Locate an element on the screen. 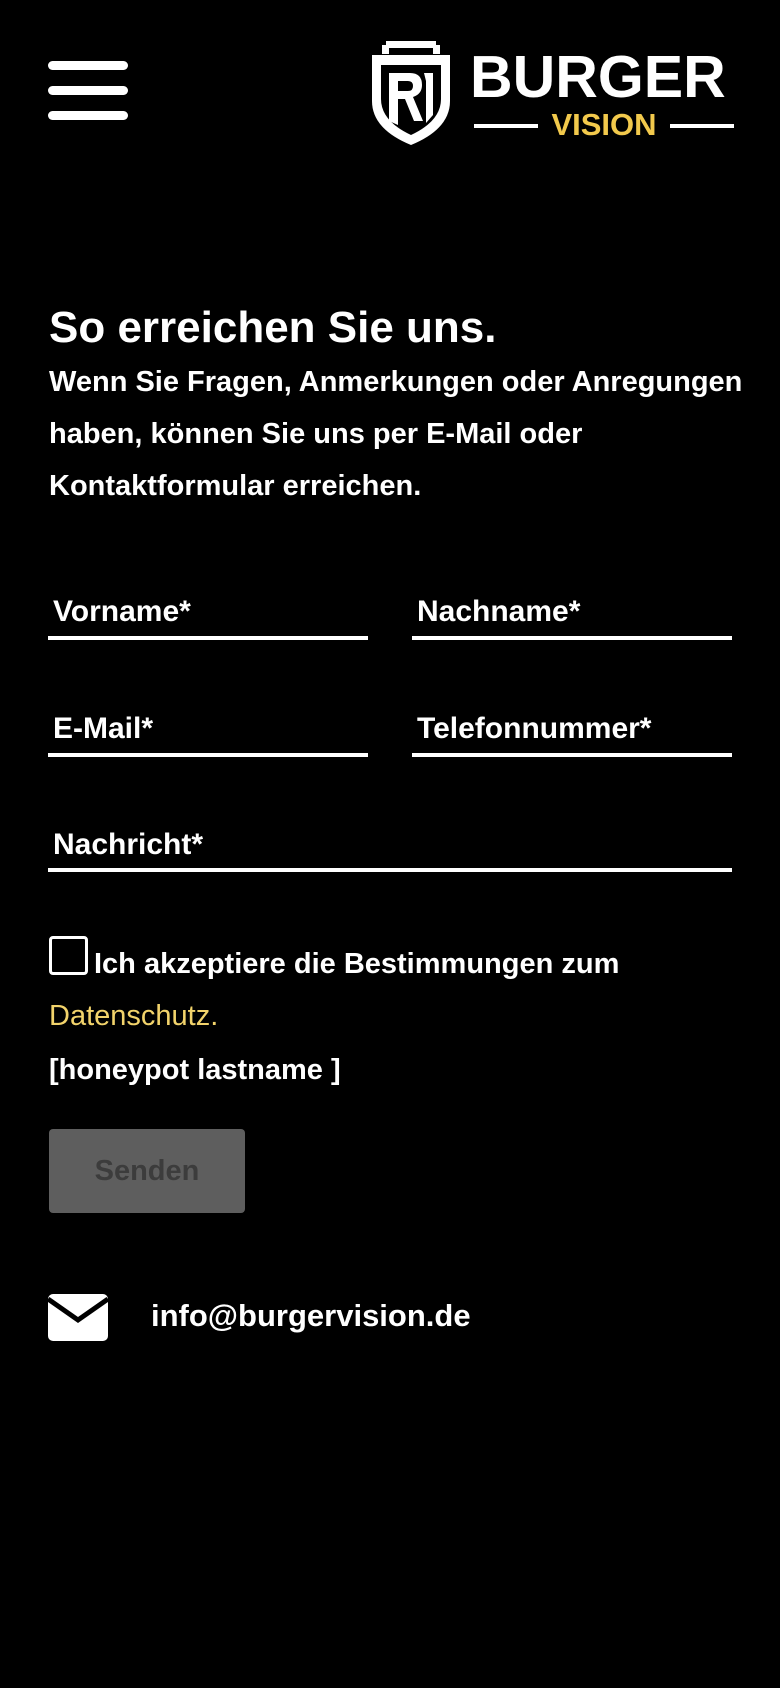 Image resolution: width=780 pixels, height=1688 pixels. shield-logo-icon is located at coordinates (411, 93).